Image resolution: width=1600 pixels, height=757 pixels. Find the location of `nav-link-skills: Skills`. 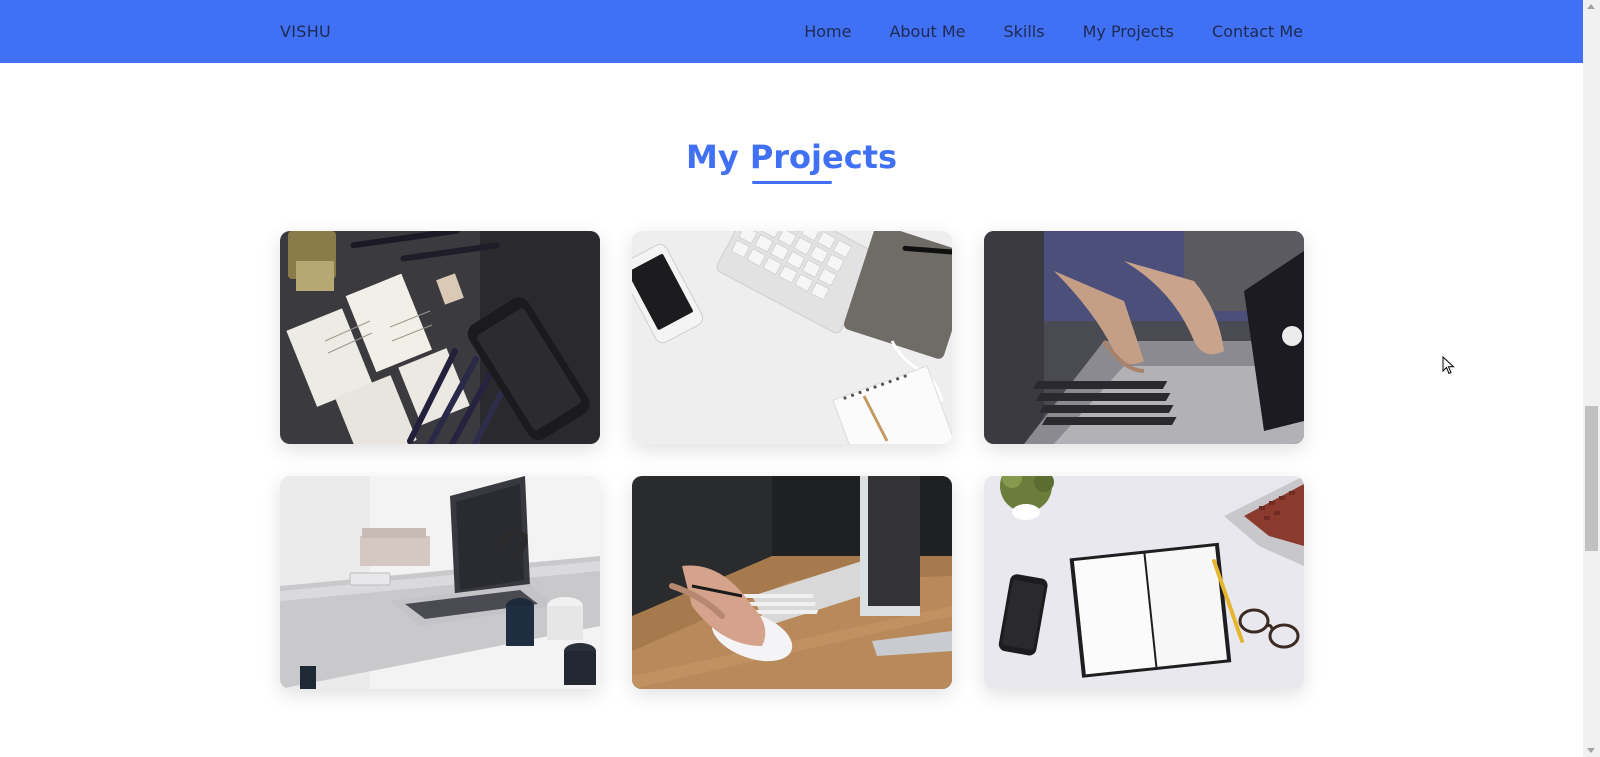

nav-link-skills: Skills is located at coordinates (1023, 31).